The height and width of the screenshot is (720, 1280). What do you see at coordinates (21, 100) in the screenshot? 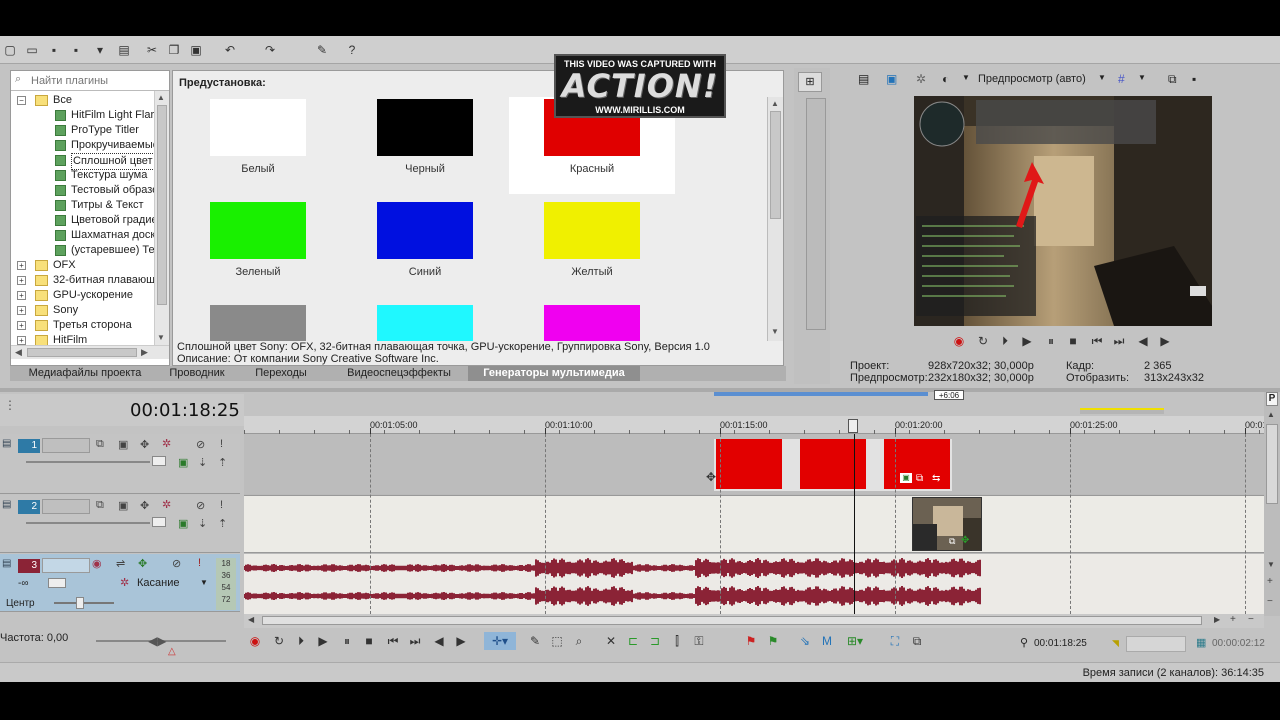
I see `collapse-icon: −` at bounding box center [21, 100].